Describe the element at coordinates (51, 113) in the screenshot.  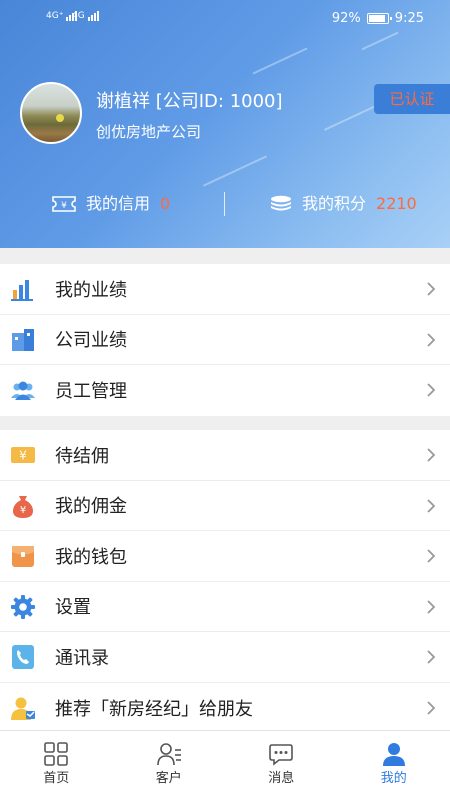
I see `avatar` at that location.